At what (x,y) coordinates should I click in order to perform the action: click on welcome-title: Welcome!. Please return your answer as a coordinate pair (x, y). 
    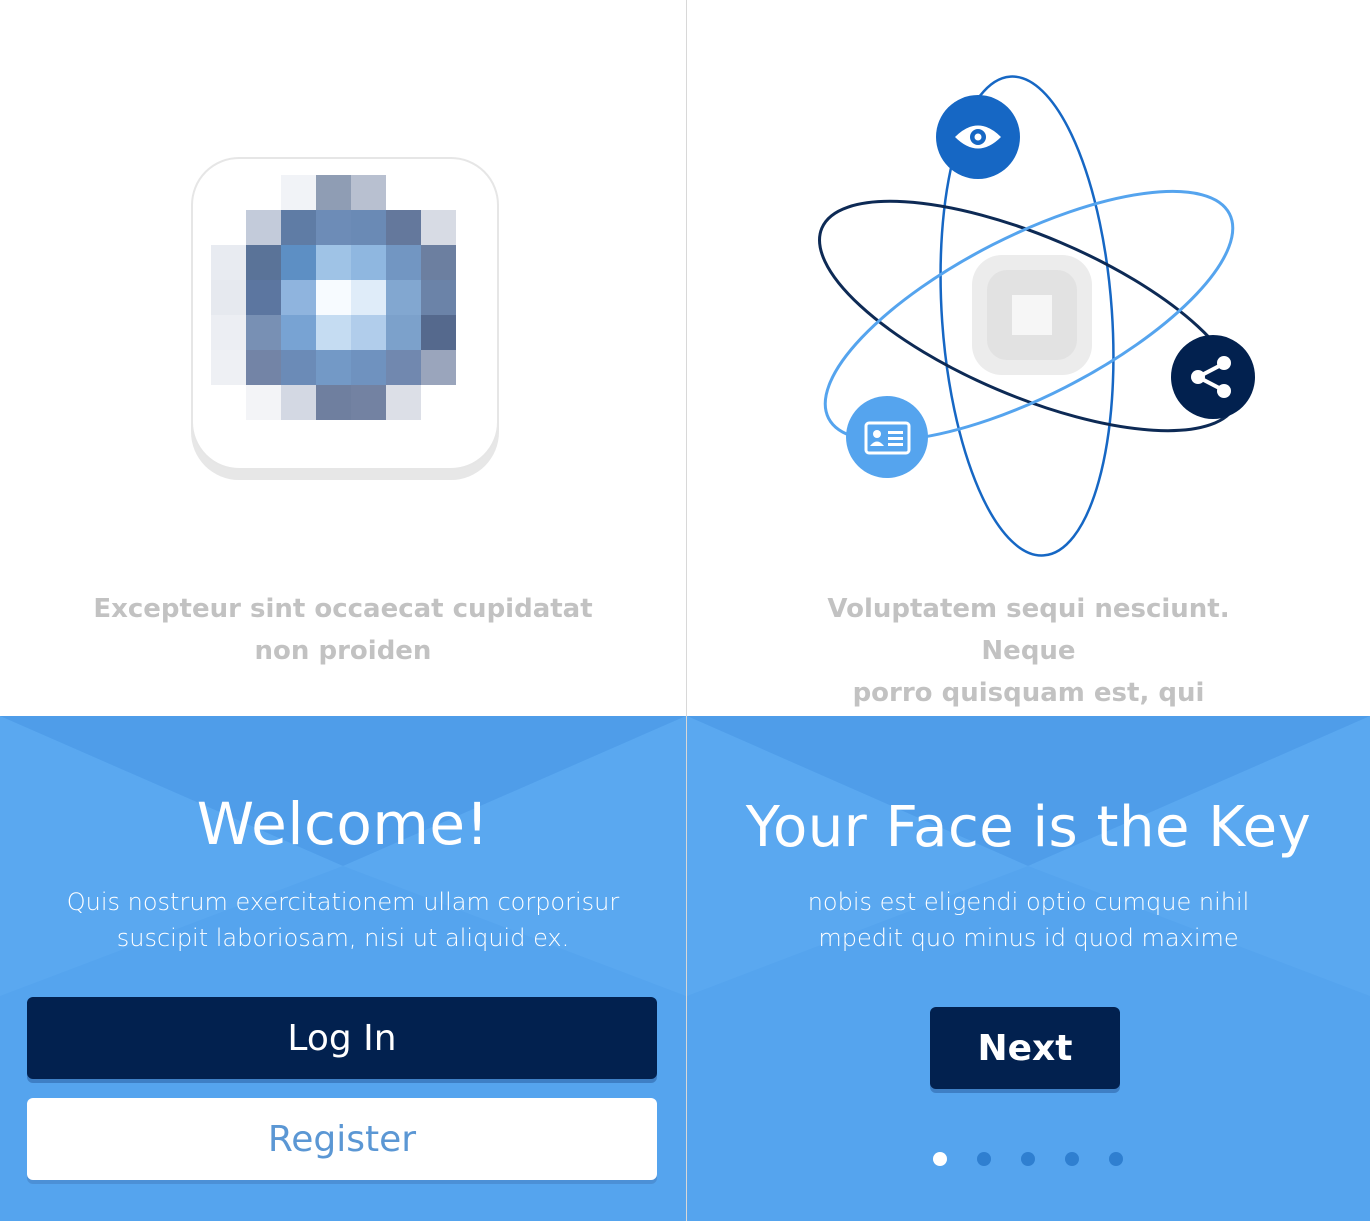
    Looking at the image, I should click on (343, 824).